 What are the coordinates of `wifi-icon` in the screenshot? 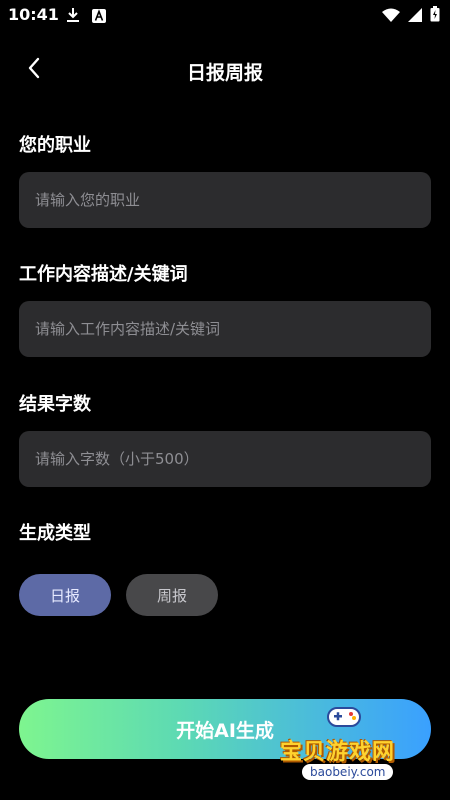 It's located at (391, 16).